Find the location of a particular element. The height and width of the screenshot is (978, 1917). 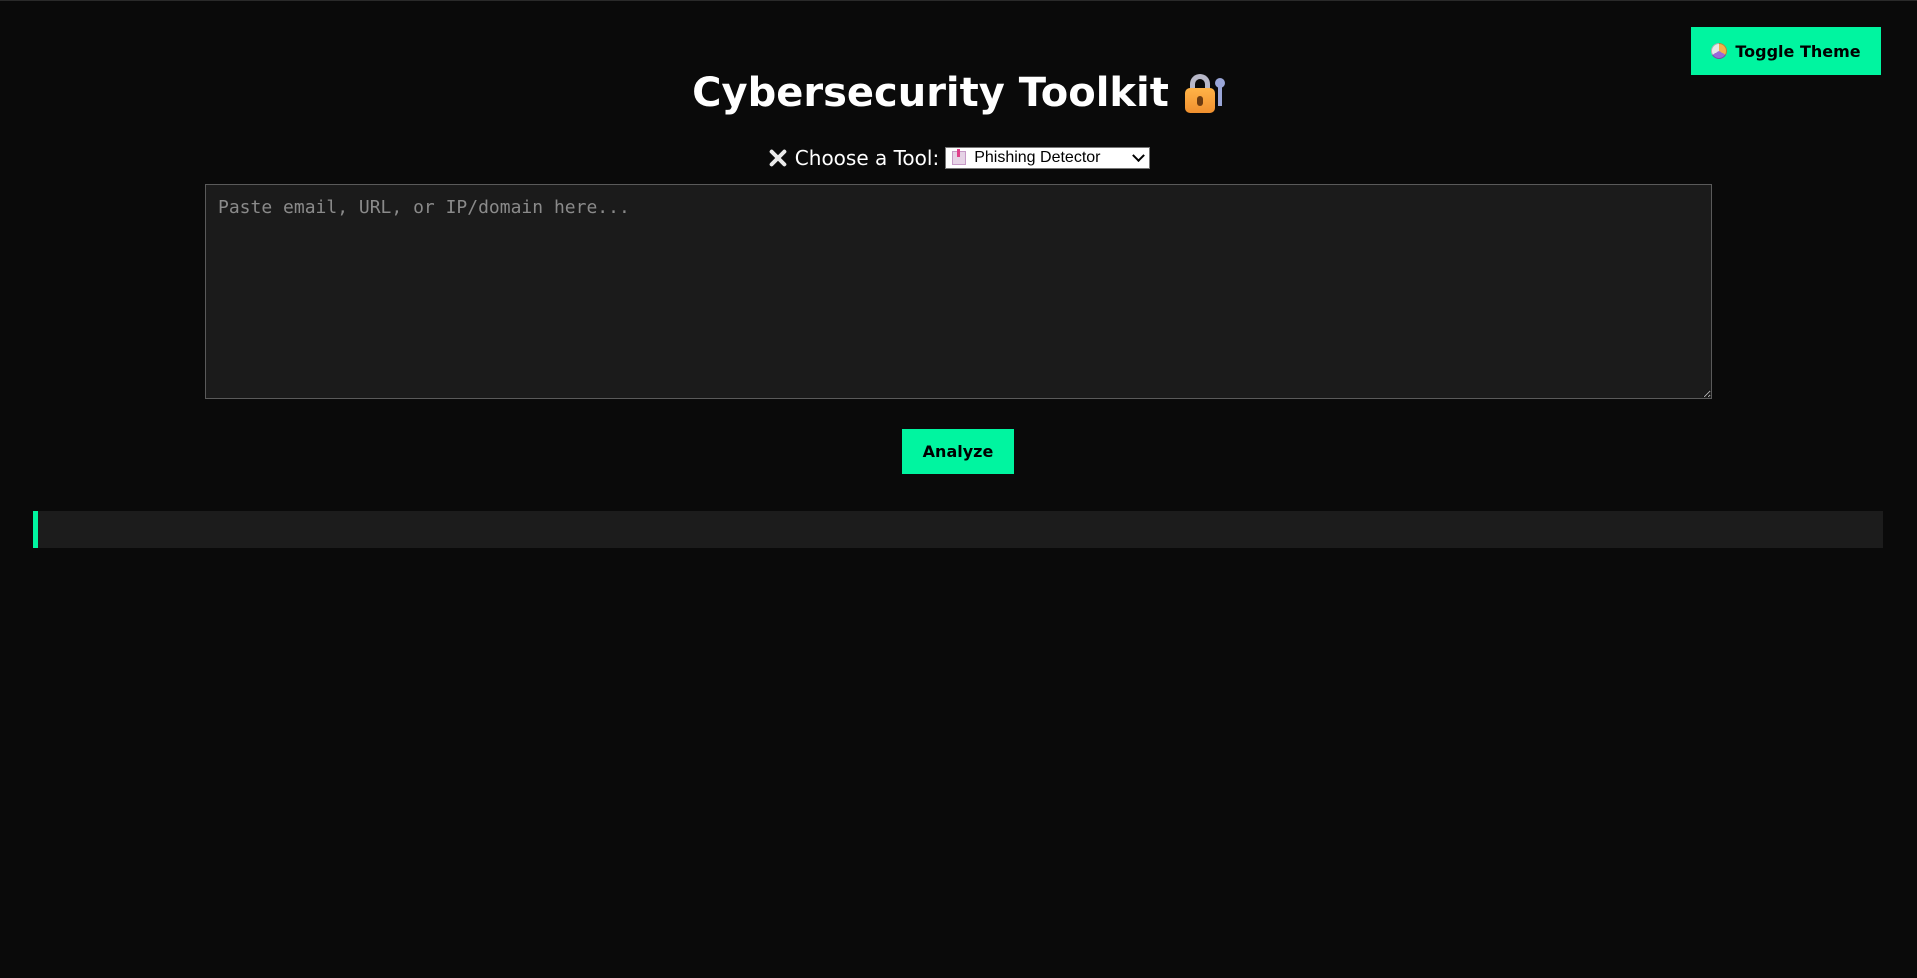

output-panel is located at coordinates (958, 529).